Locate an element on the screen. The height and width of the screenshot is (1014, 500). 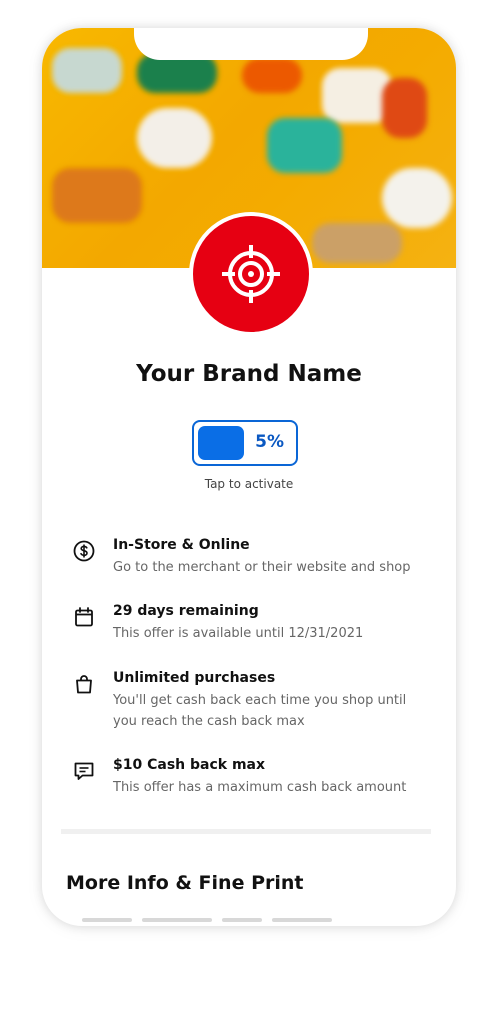
feature-title: Unlimited purchases is located at coordinates (194, 678).